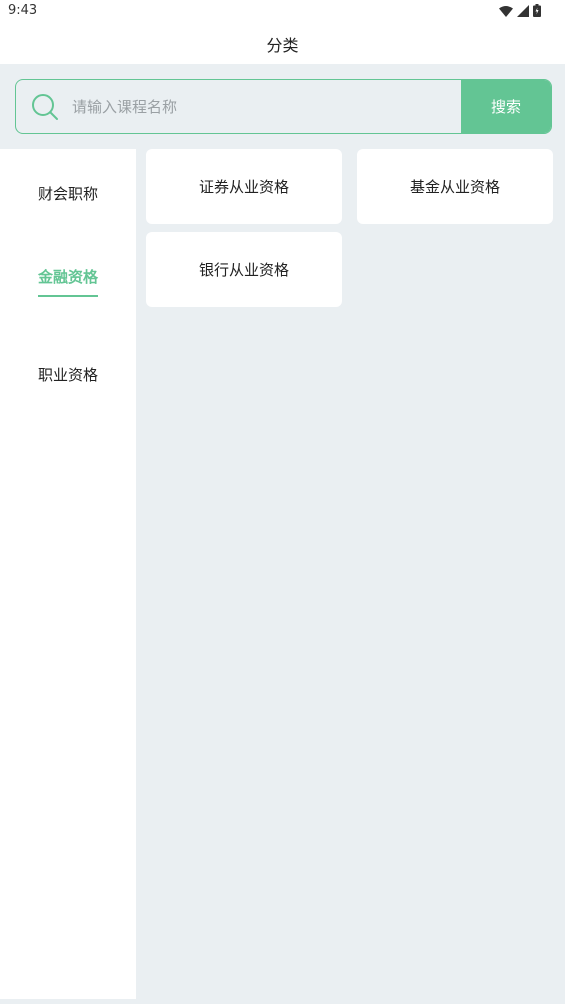 The width and height of the screenshot is (565, 1004). I want to click on active-indicator, so click(68, 296).